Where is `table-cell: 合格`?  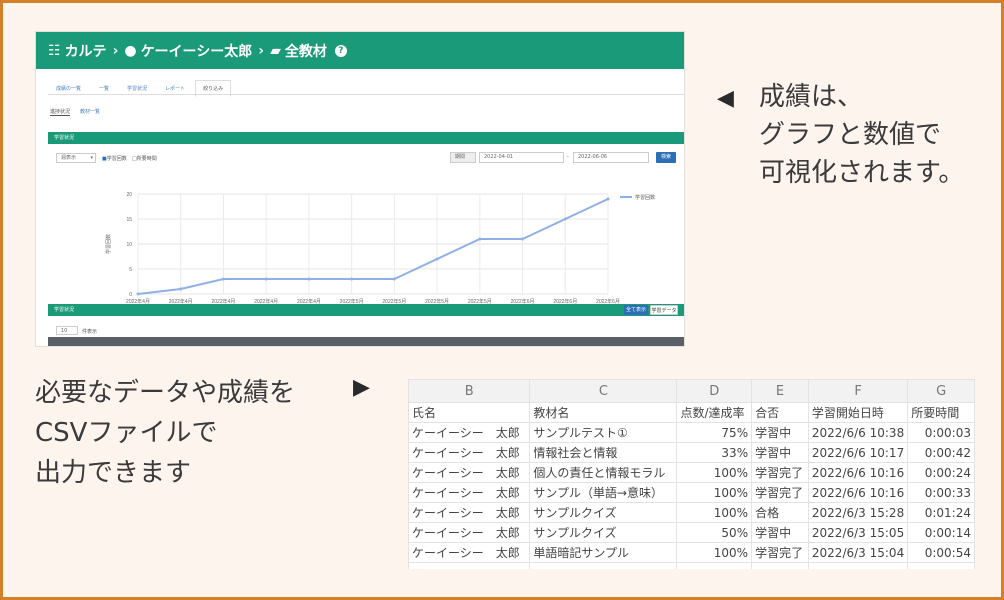 table-cell: 合格 is located at coordinates (780, 512).